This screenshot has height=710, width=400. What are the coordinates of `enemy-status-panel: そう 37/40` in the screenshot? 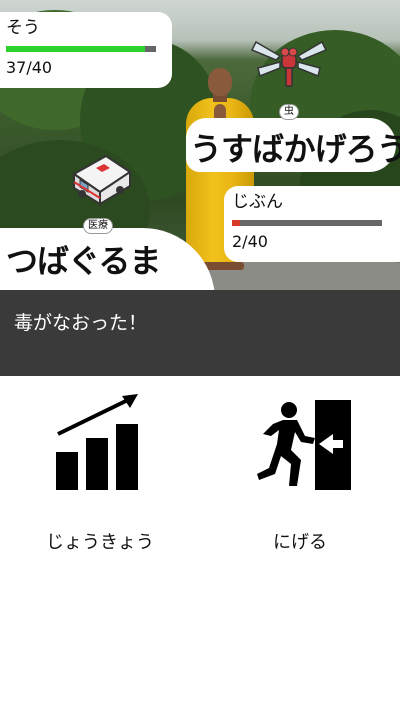 It's located at (86, 50).